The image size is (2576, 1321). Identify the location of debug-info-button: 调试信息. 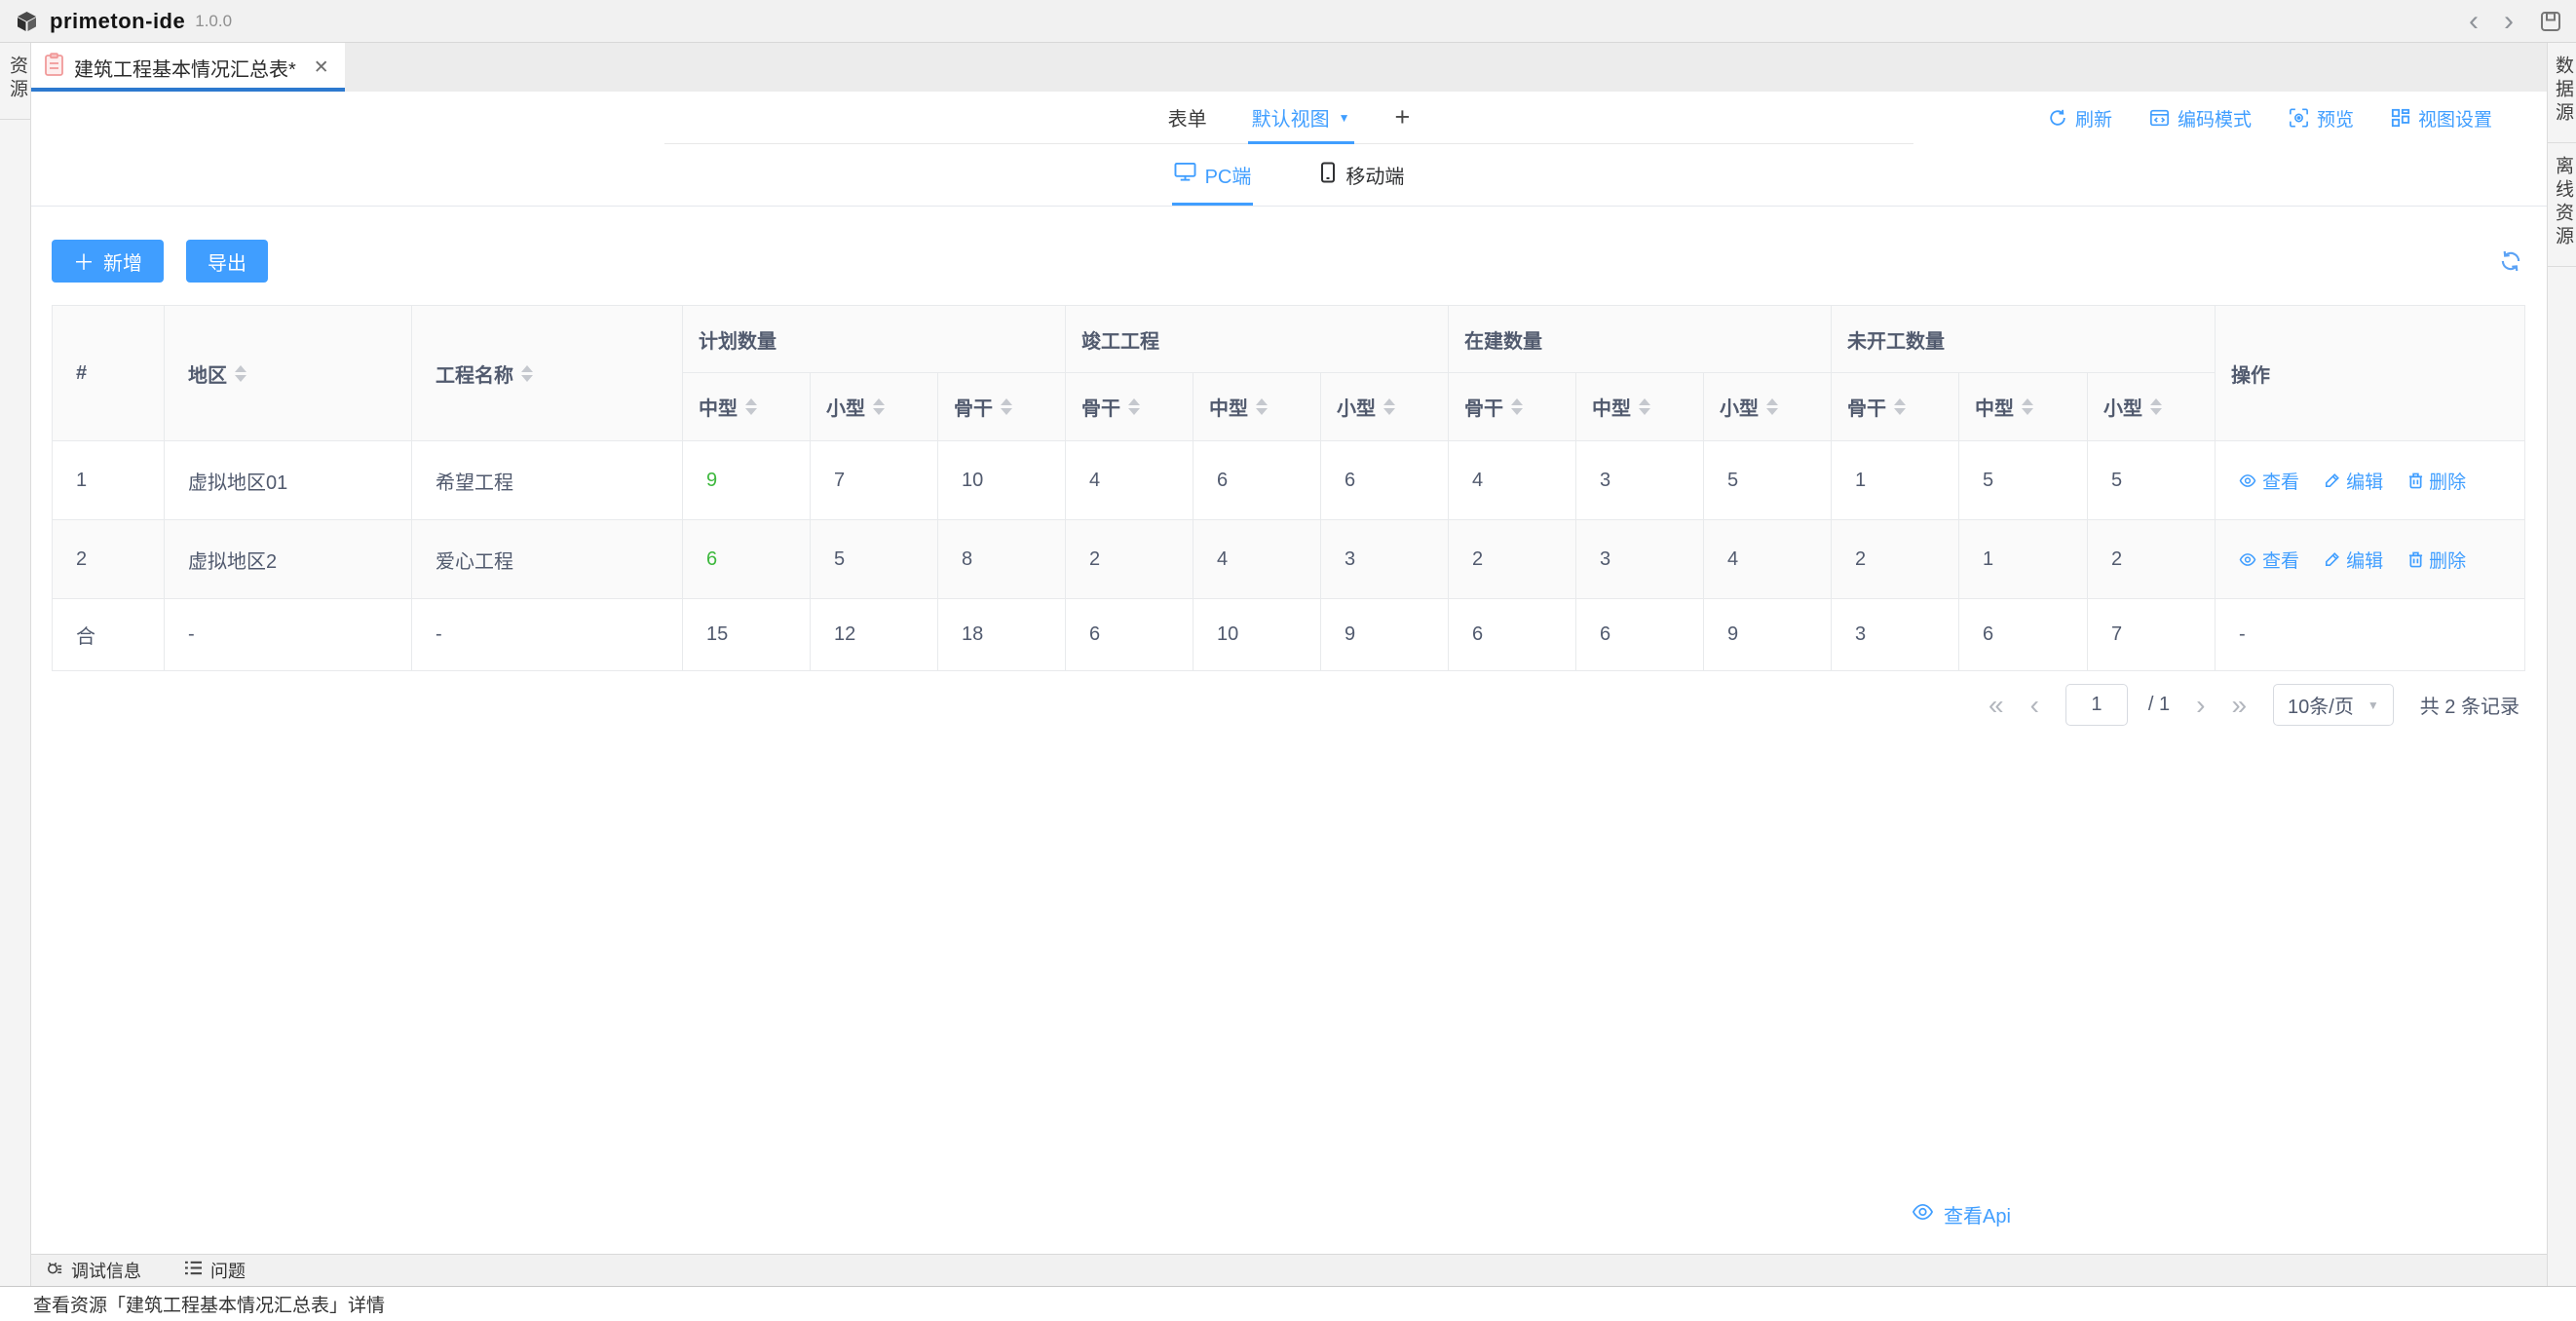
(93, 1271).